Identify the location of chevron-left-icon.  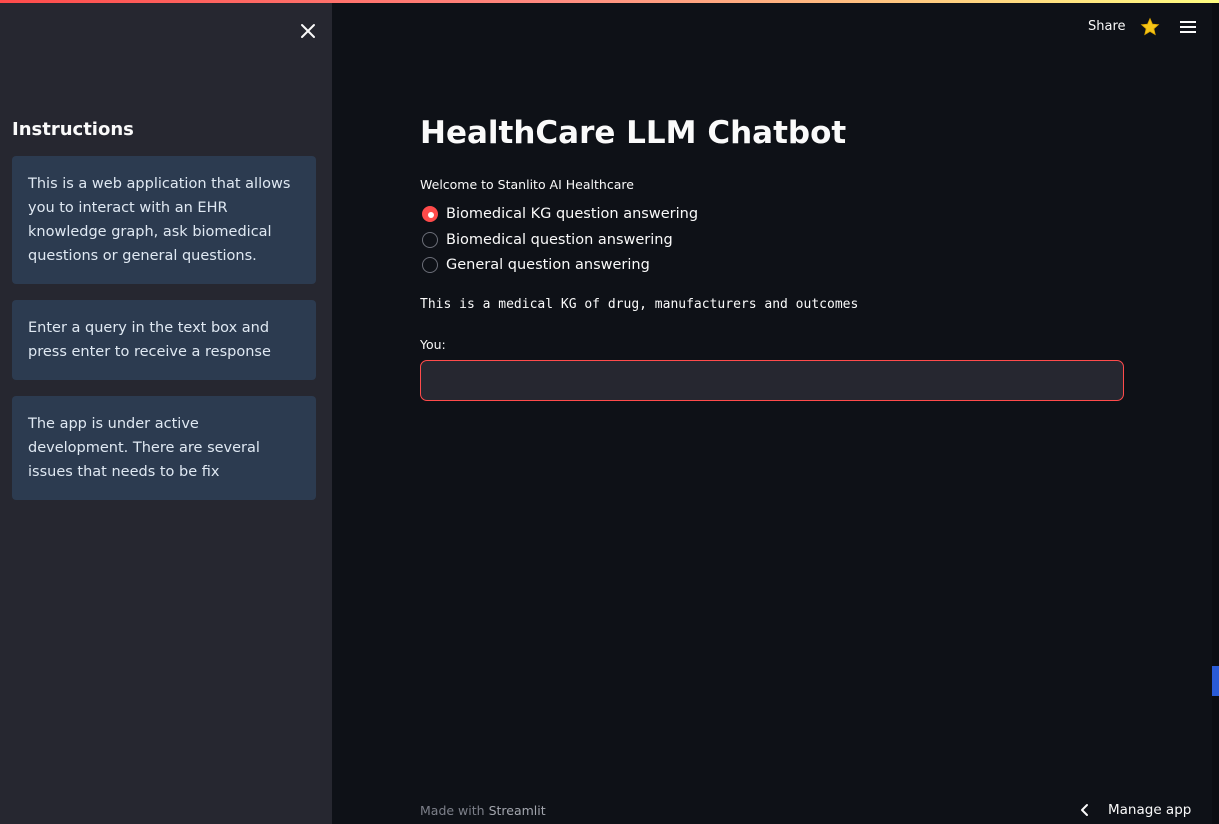
(1084, 810).